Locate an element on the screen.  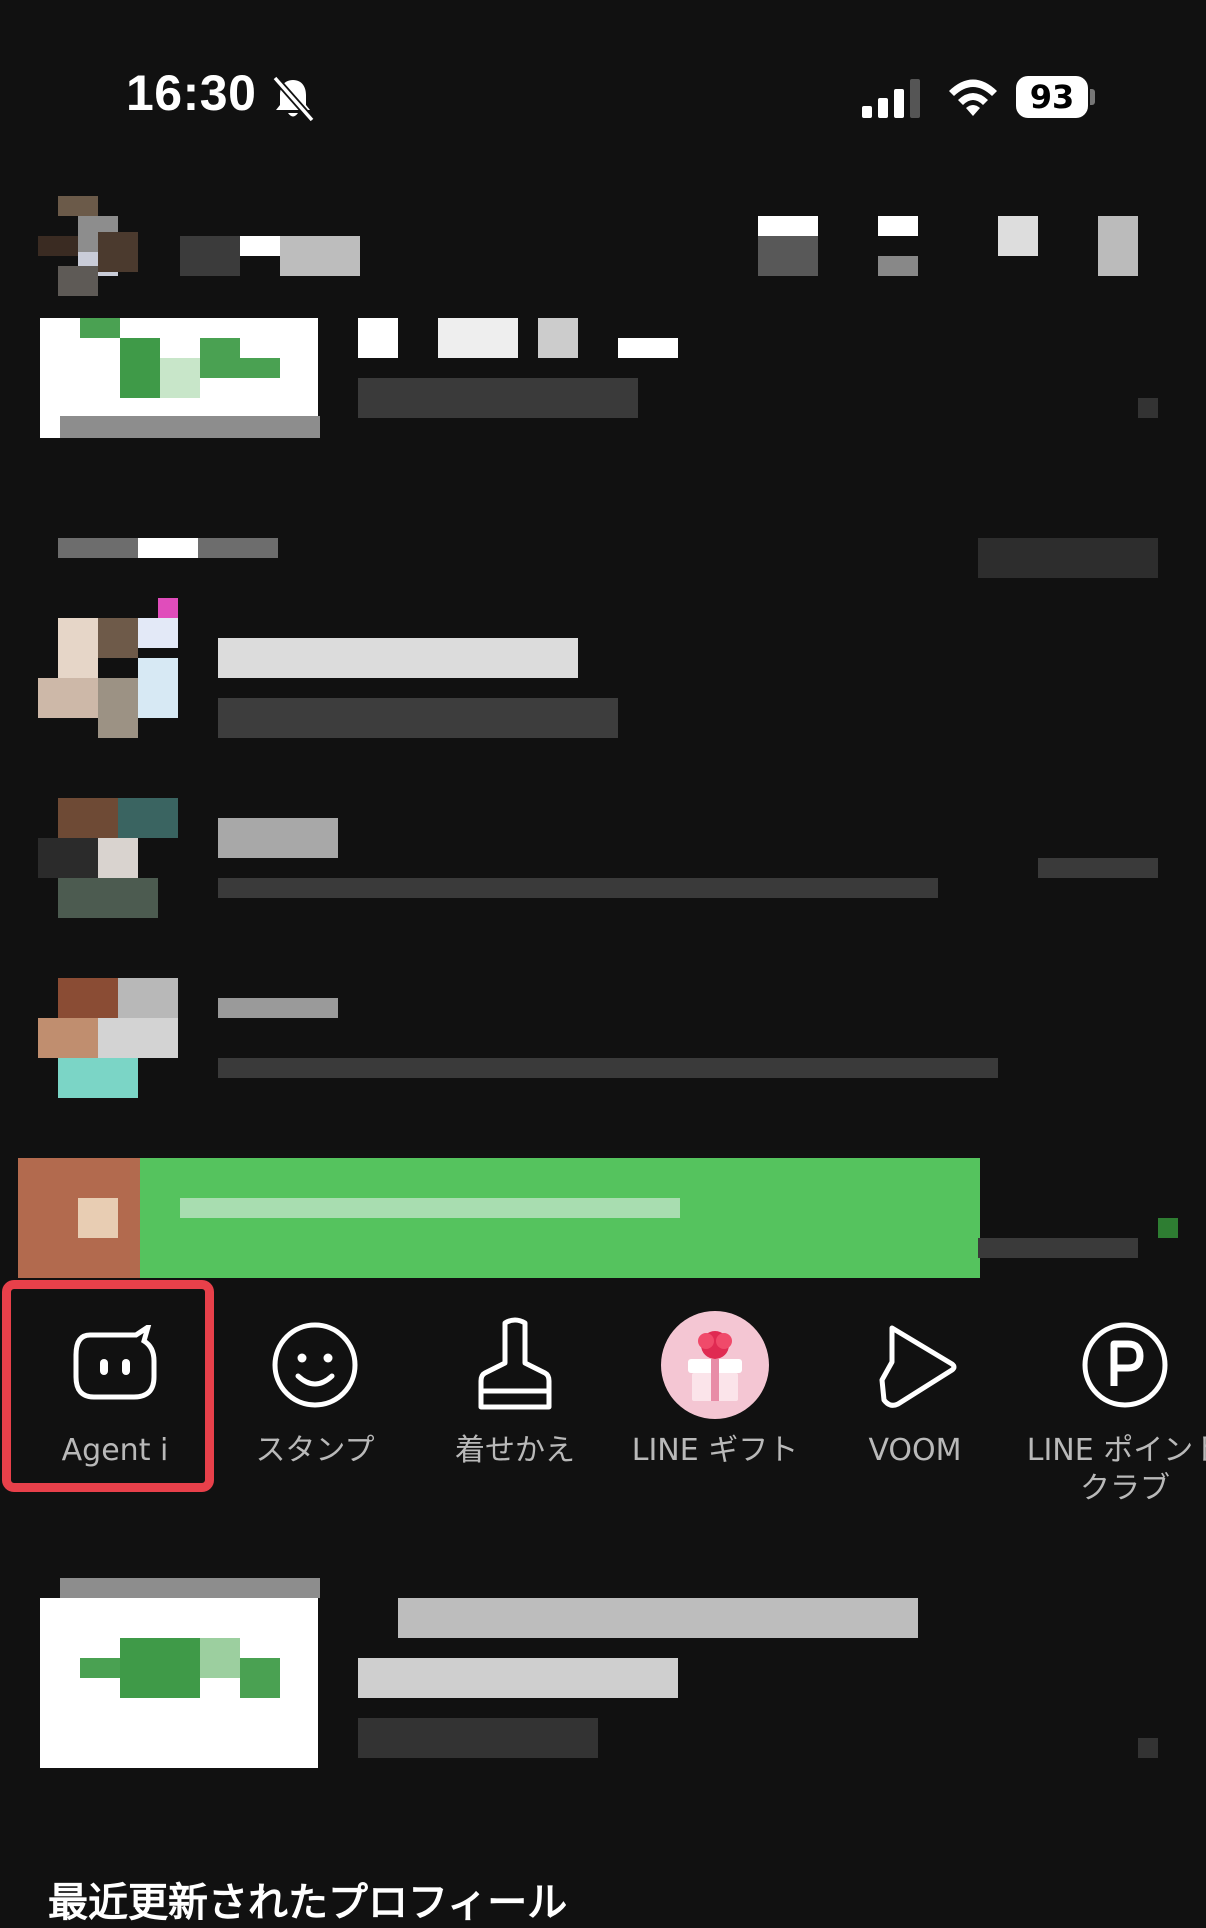
service-label: 着せかえ is located at coordinates (515, 1450).